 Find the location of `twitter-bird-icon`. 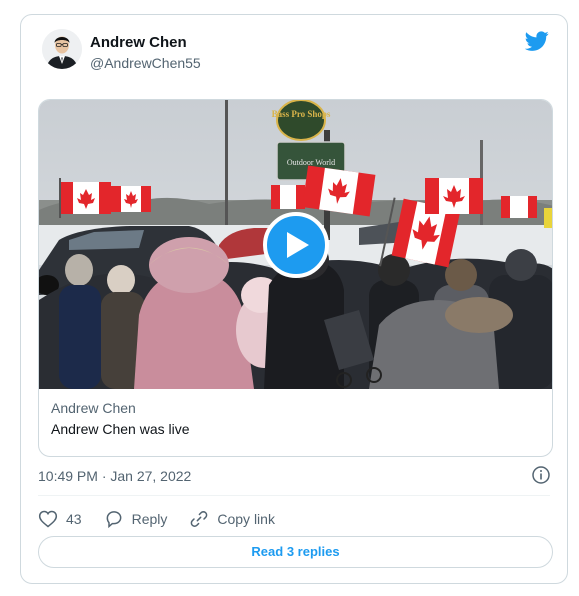

twitter-bird-icon is located at coordinates (536, 41).